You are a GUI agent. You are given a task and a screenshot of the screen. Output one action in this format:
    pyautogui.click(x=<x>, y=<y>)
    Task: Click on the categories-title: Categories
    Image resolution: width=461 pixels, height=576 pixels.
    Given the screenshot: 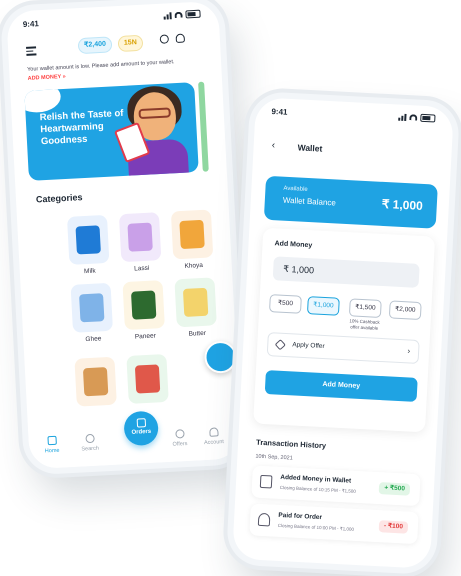 What is the action you would take?
    pyautogui.click(x=59, y=198)
    